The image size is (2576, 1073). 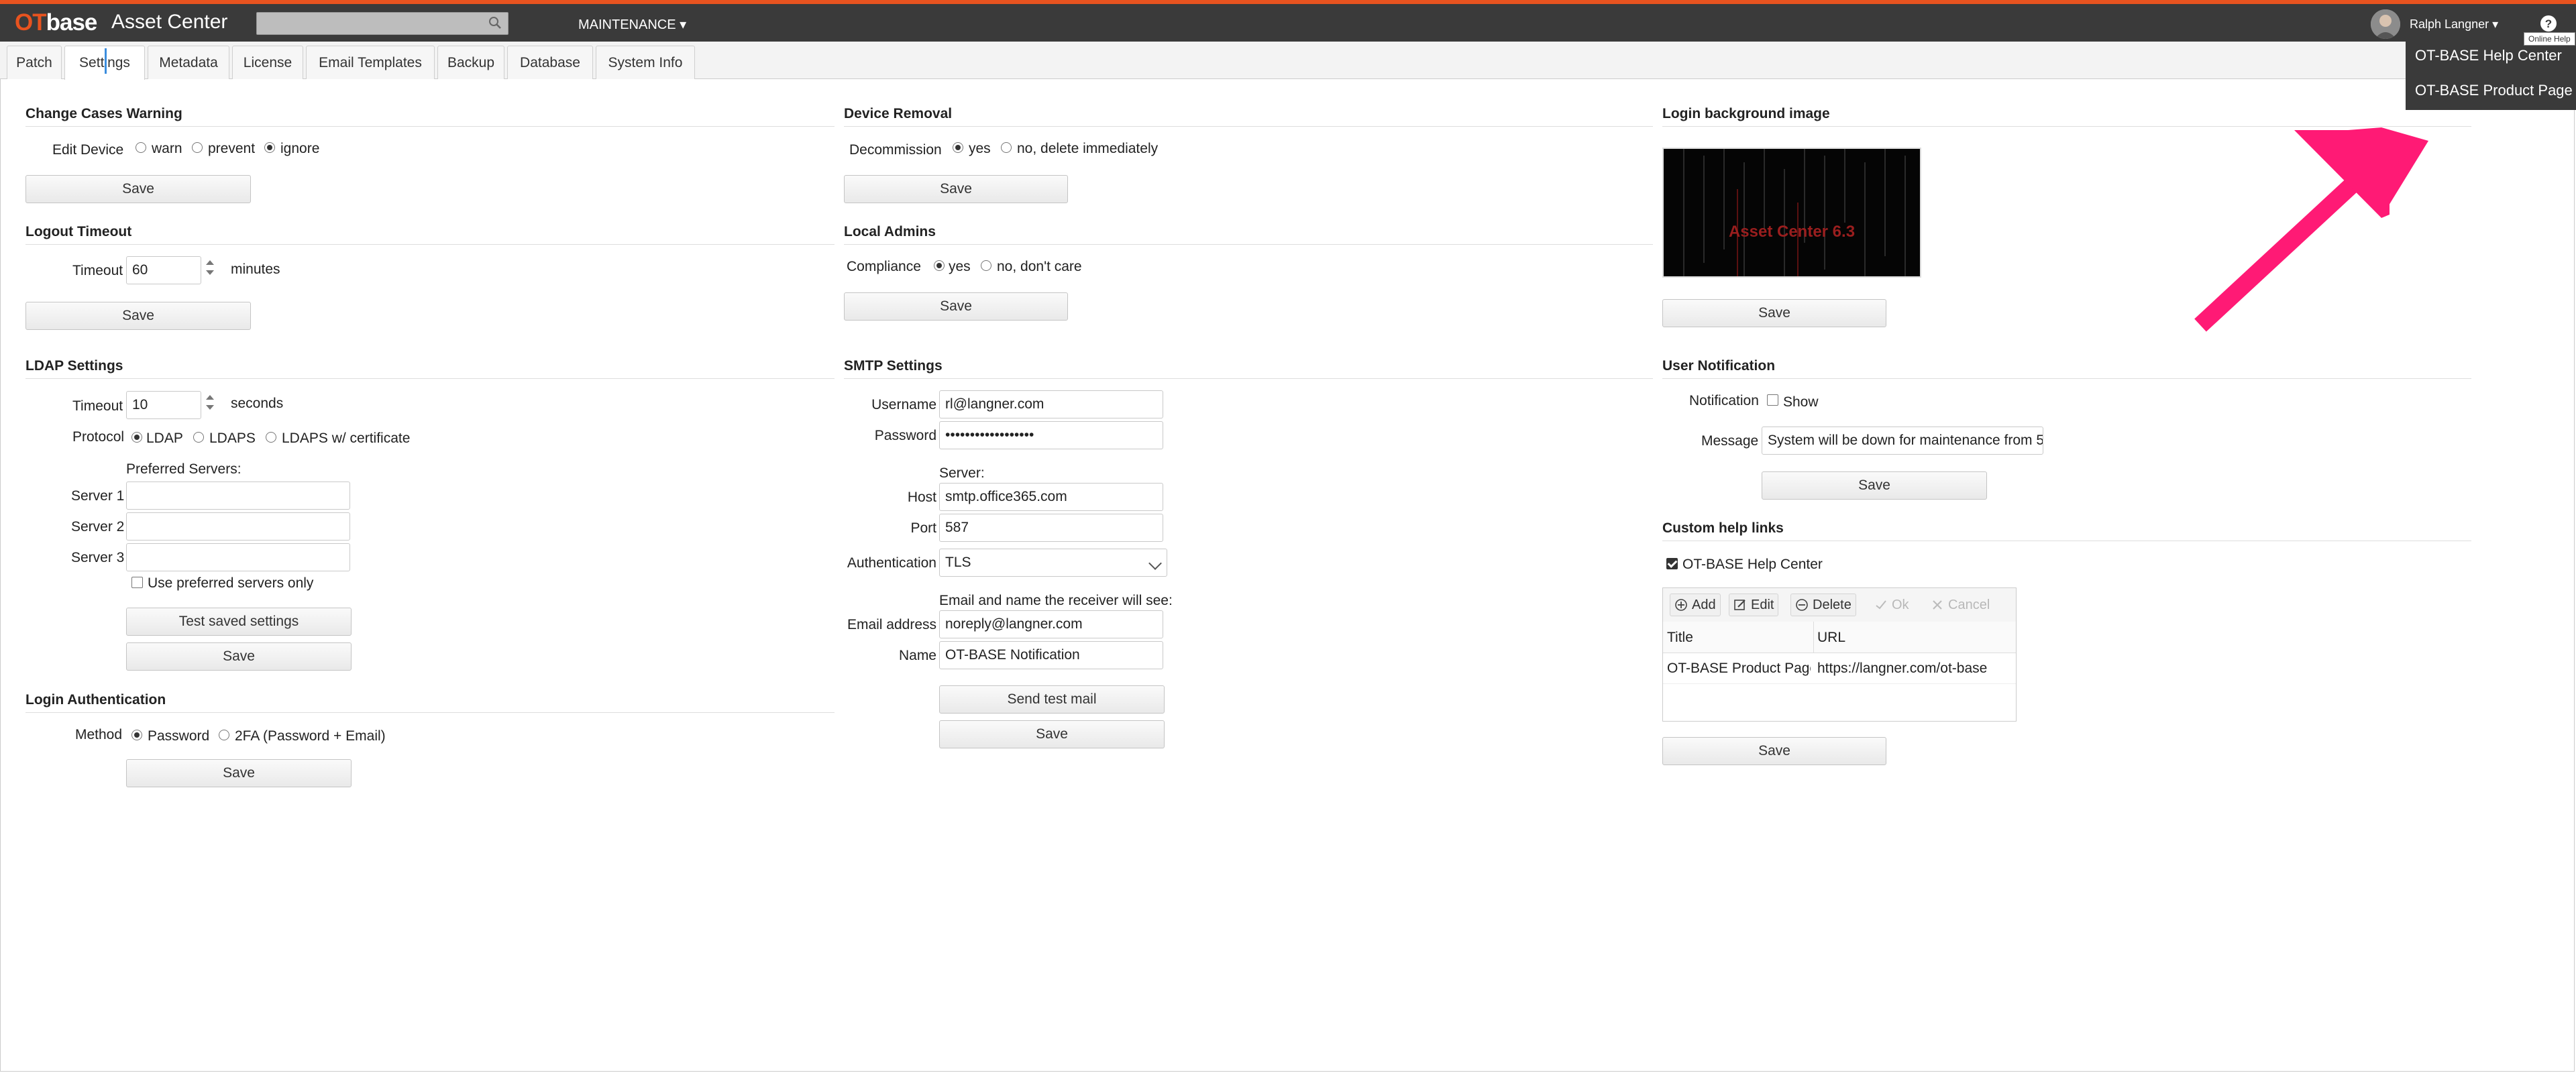 I want to click on server-1-input, so click(x=238, y=496).